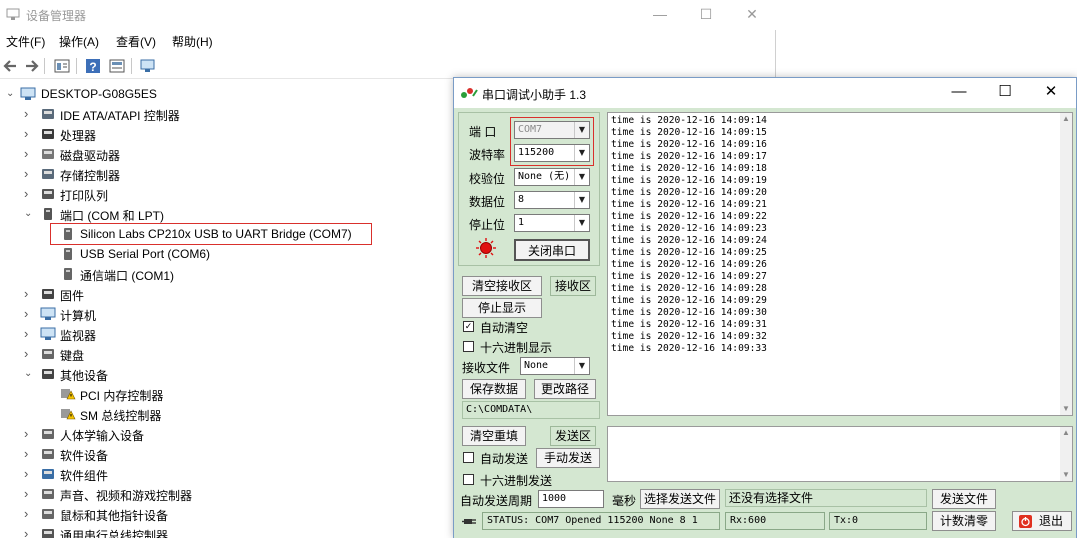 The image size is (1077, 538). I want to click on tree-item-label: 软件组件, so click(84, 476).